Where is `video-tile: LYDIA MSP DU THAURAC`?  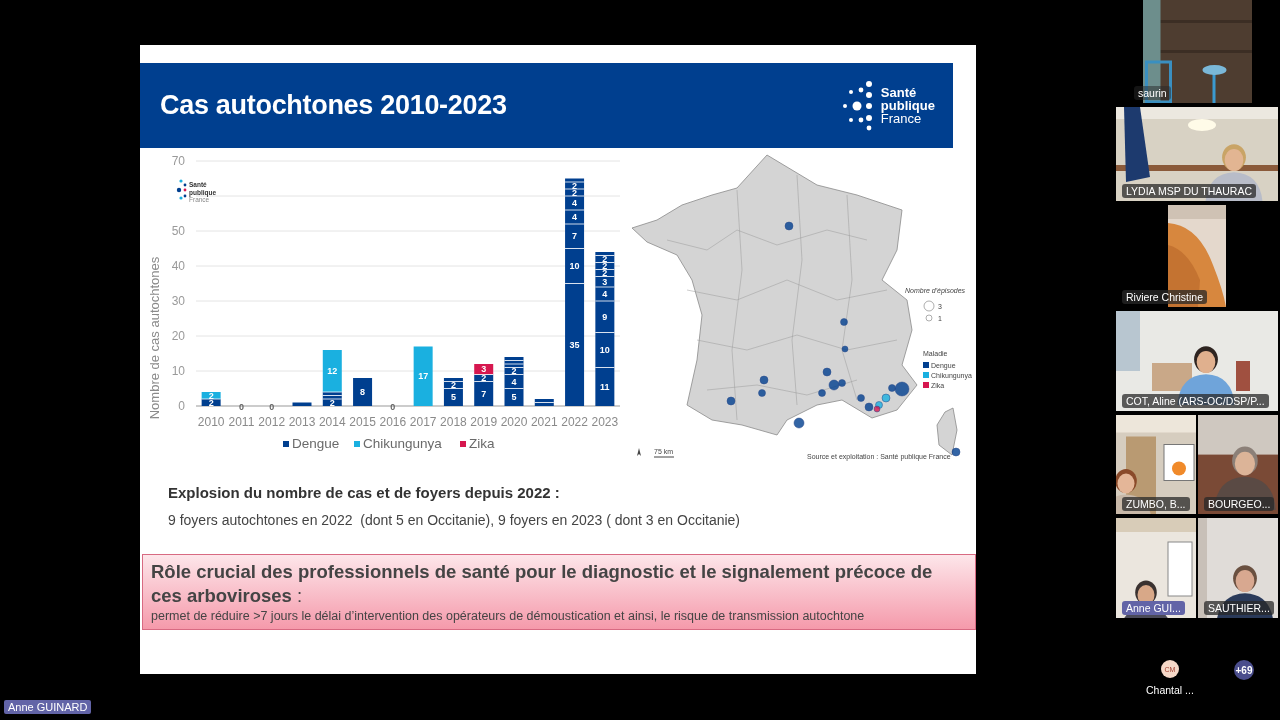
video-tile: LYDIA MSP DU THAURAC is located at coordinates (1197, 154).